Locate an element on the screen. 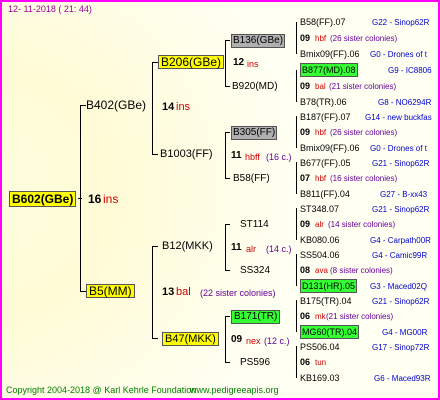 The height and width of the screenshot is (400, 440). gen2-note-2: (22 sister colonies) is located at coordinates (238, 293).